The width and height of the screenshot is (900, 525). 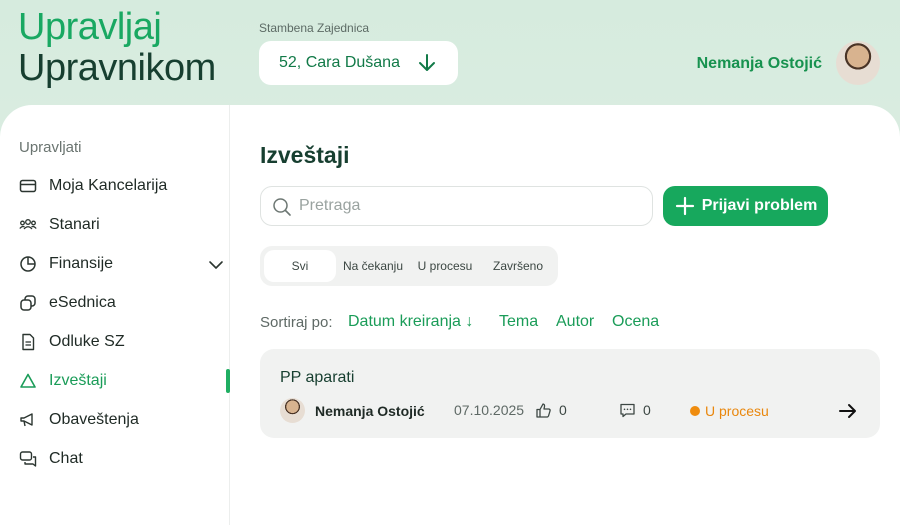 What do you see at coordinates (410, 322) in the screenshot?
I see `sort-option-datum-kreiranja: Datum kreiranja ↓` at bounding box center [410, 322].